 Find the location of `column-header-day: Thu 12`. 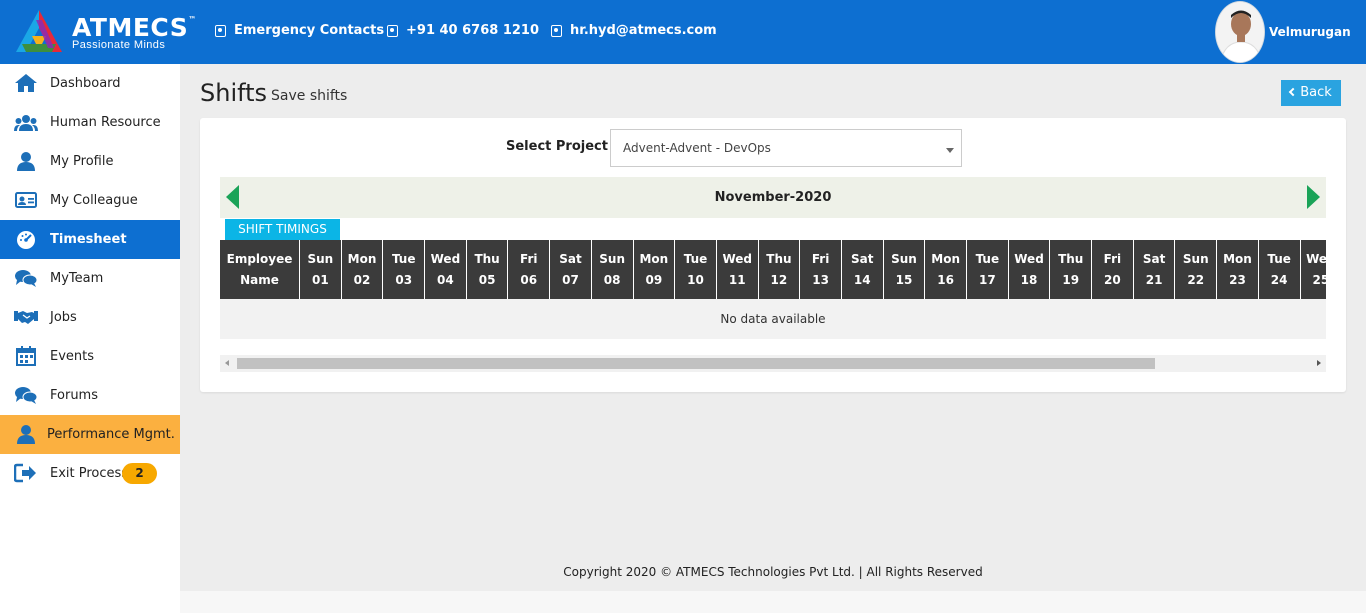

column-header-day: Thu 12 is located at coordinates (780, 269).